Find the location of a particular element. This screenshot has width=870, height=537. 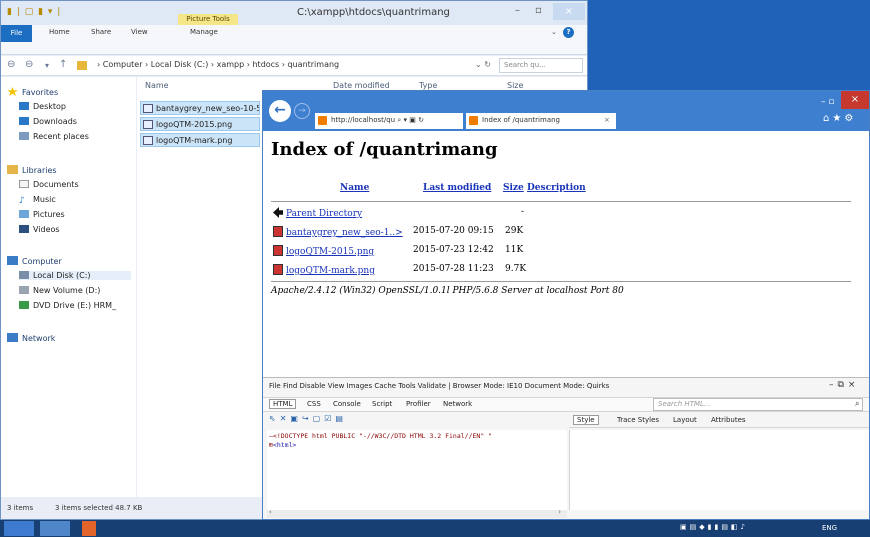

nav-network: Network is located at coordinates (31, 338).